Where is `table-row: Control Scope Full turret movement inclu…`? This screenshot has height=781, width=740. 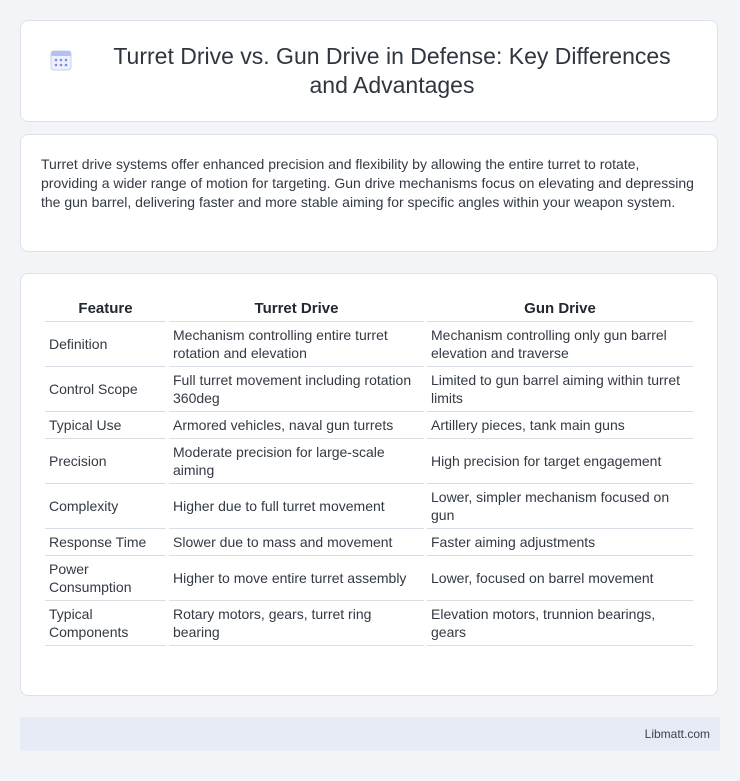
table-row: Control Scope Full turret movement inclu… is located at coordinates (369, 389).